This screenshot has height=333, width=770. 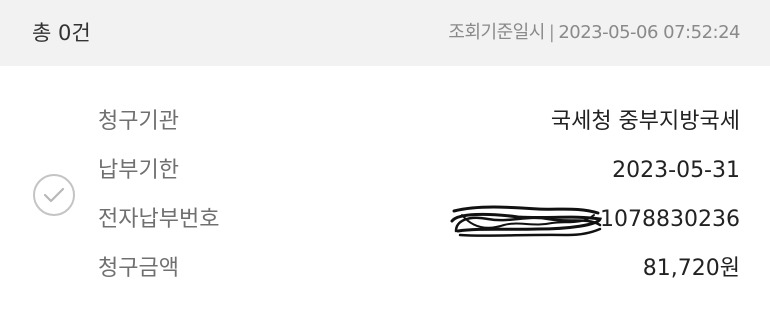 What do you see at coordinates (419, 220) in the screenshot?
I see `bill-row-payment-number: 전자납부번호 1078830236` at bounding box center [419, 220].